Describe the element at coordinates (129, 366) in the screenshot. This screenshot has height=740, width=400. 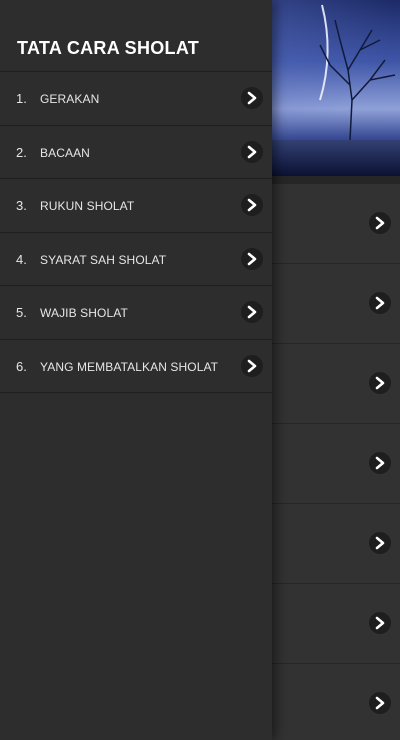
I see `item-label: YANG MEMBATALKAN SHOLAT` at that location.